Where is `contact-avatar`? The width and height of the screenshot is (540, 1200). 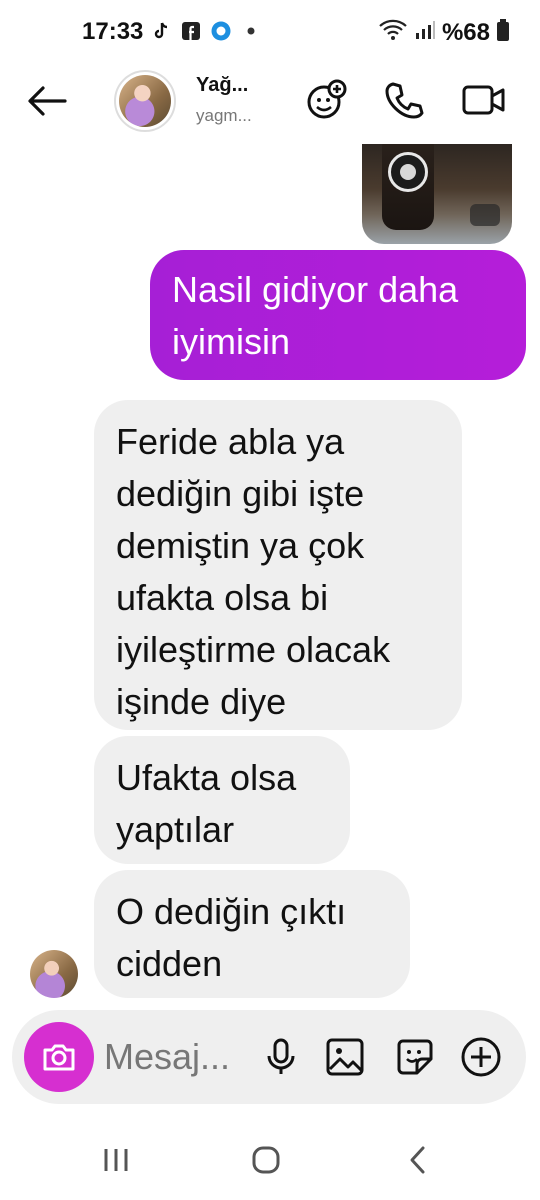 contact-avatar is located at coordinates (145, 101).